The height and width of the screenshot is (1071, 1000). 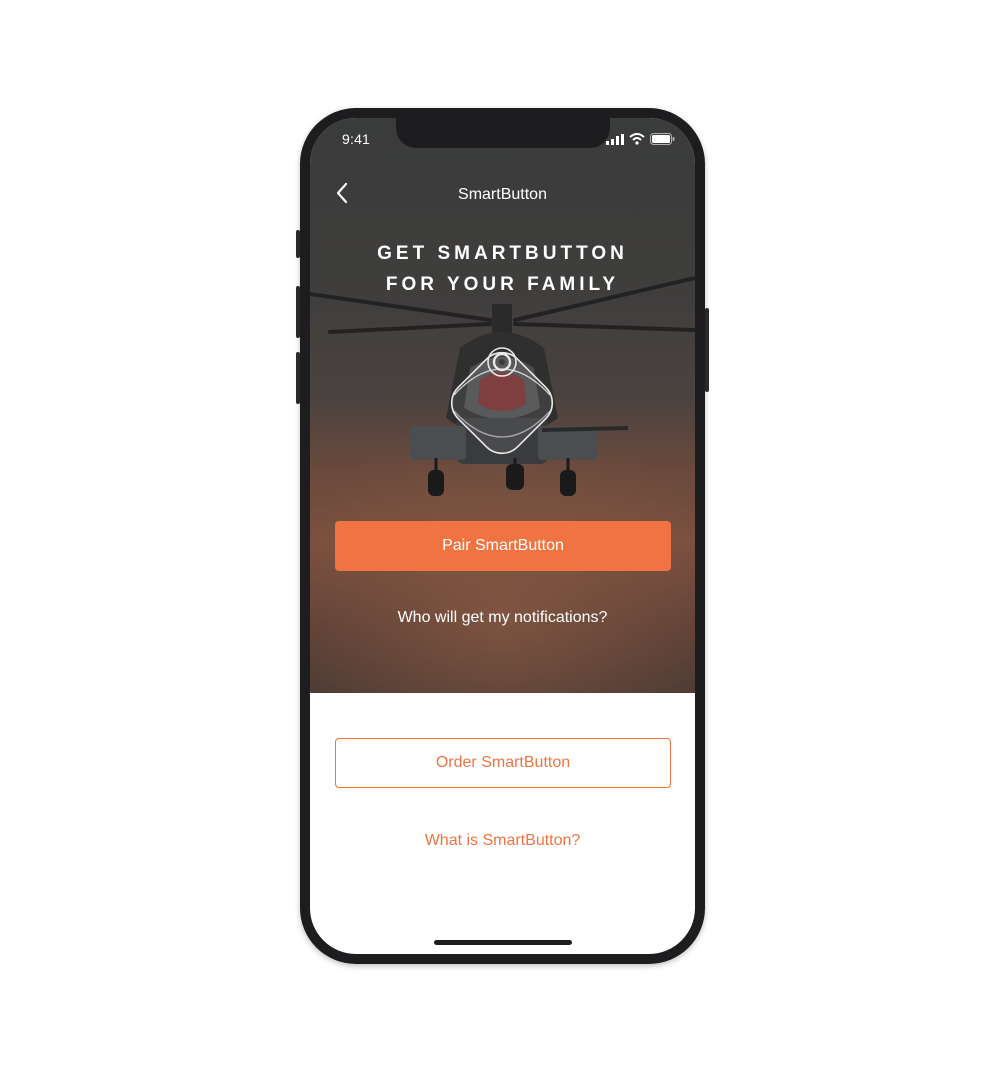 I want to click on headline-line-2: FOR YOUR FAMILY, so click(x=502, y=284).